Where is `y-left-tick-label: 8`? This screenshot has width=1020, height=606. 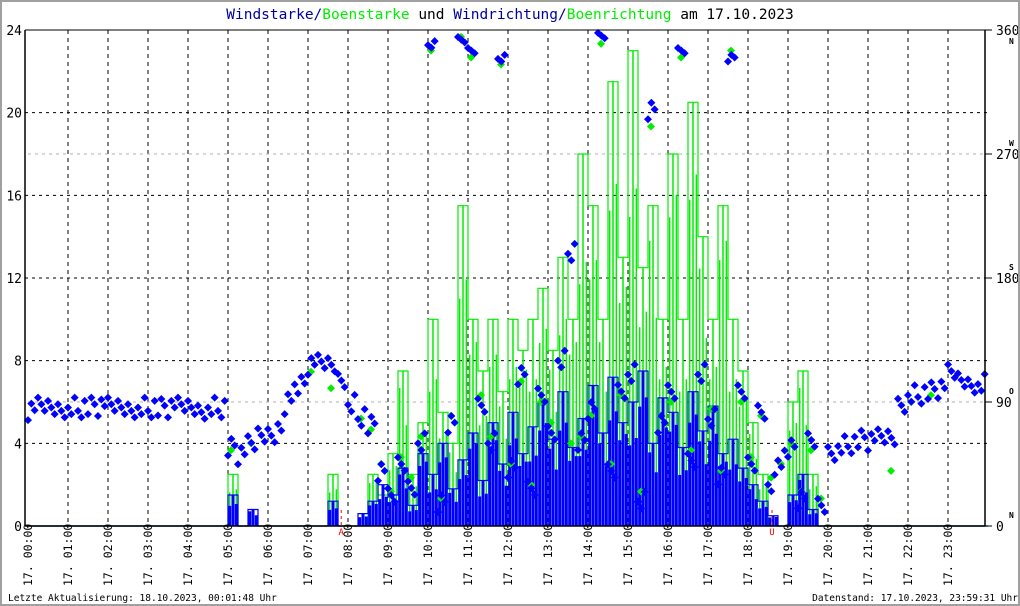
y-left-tick-label: 8 is located at coordinates (18, 362).